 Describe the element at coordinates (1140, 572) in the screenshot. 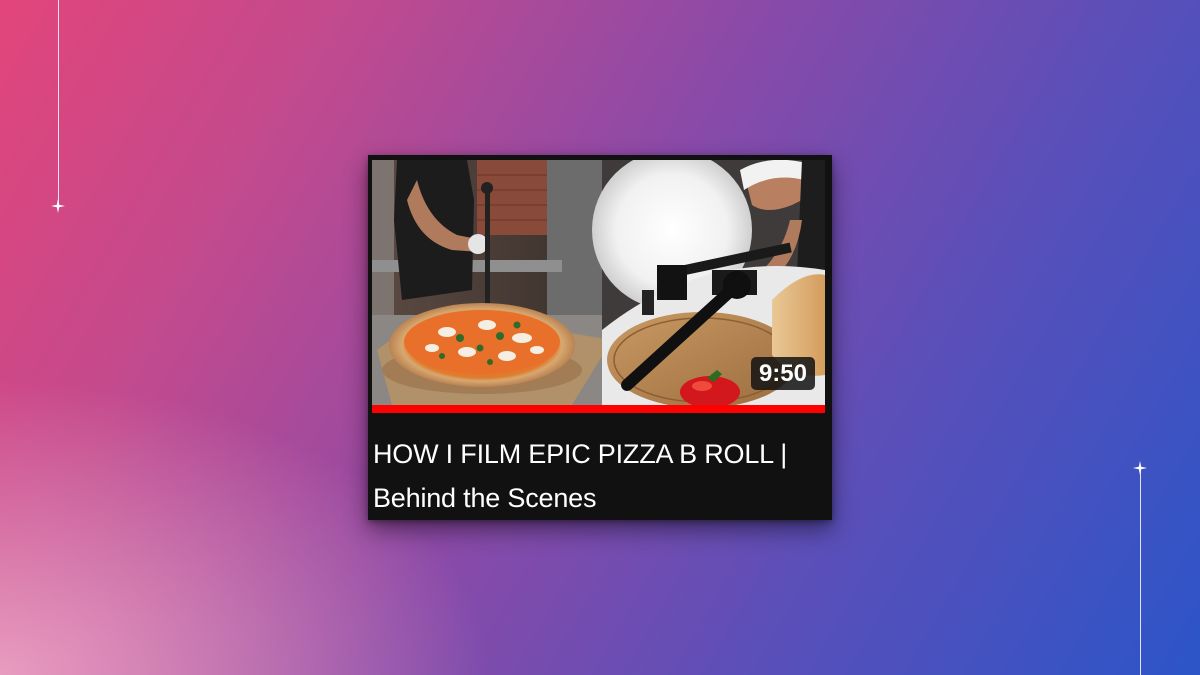

I see `decorative-line-right` at that location.